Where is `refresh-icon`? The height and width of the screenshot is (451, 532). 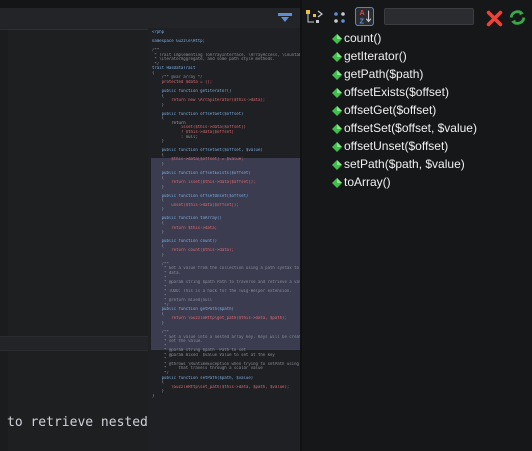 refresh-icon is located at coordinates (517, 17).